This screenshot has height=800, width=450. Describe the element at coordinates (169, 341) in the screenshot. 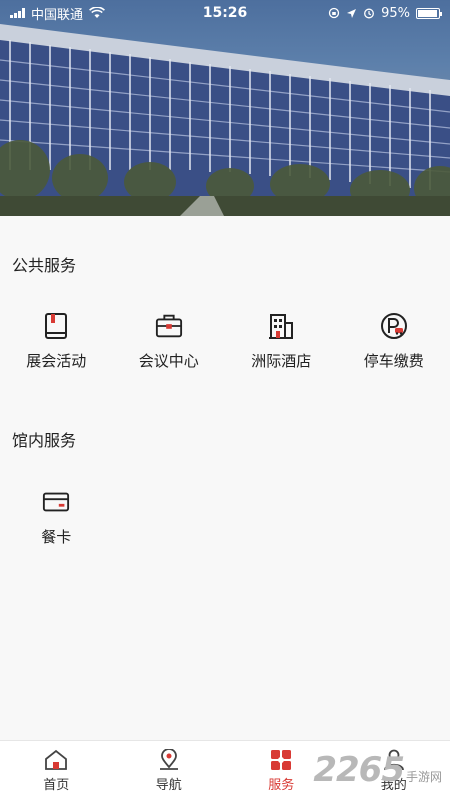

I see `service-conference-center: 会议中心` at that location.